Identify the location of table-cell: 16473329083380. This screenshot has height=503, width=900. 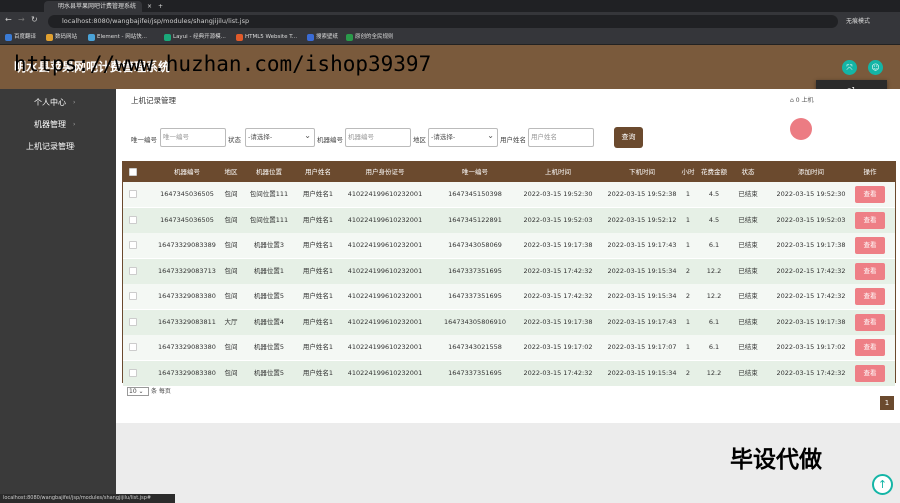
(187, 372).